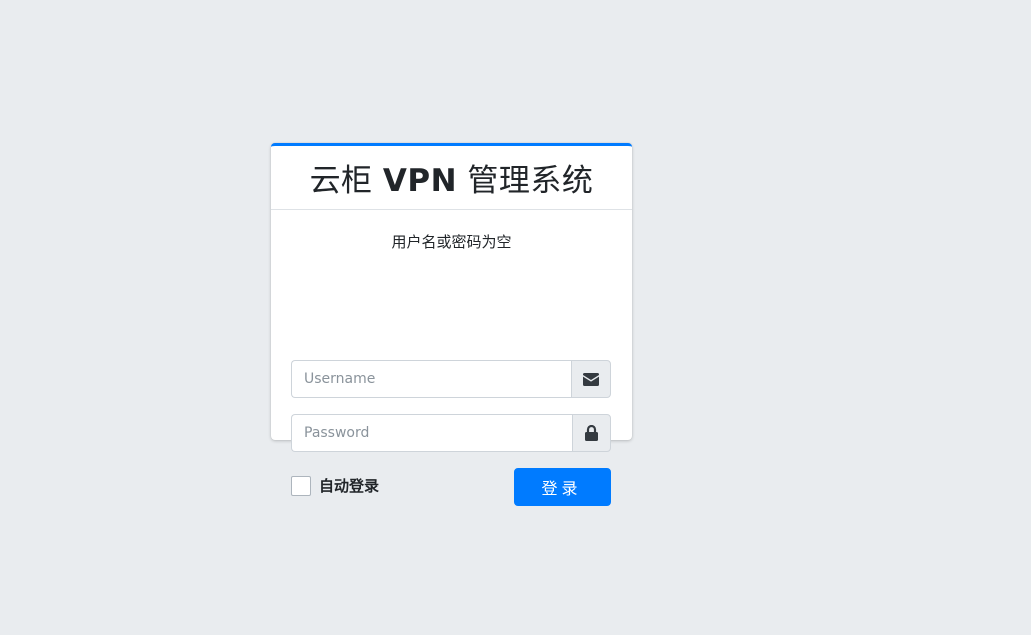 The image size is (1031, 635). Describe the element at coordinates (346, 181) in the screenshot. I see `brand-prefix: 云柜` at that location.